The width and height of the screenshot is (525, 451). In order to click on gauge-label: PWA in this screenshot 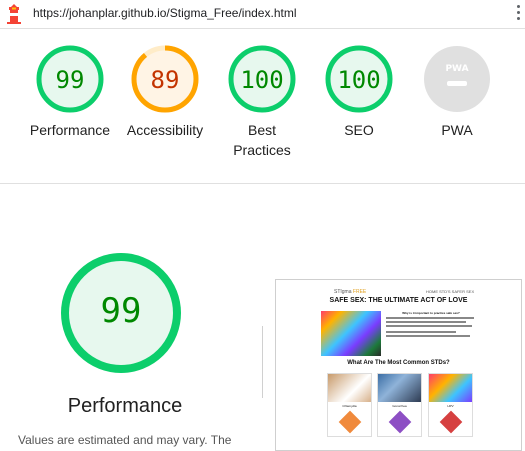, I will do `click(457, 130)`.